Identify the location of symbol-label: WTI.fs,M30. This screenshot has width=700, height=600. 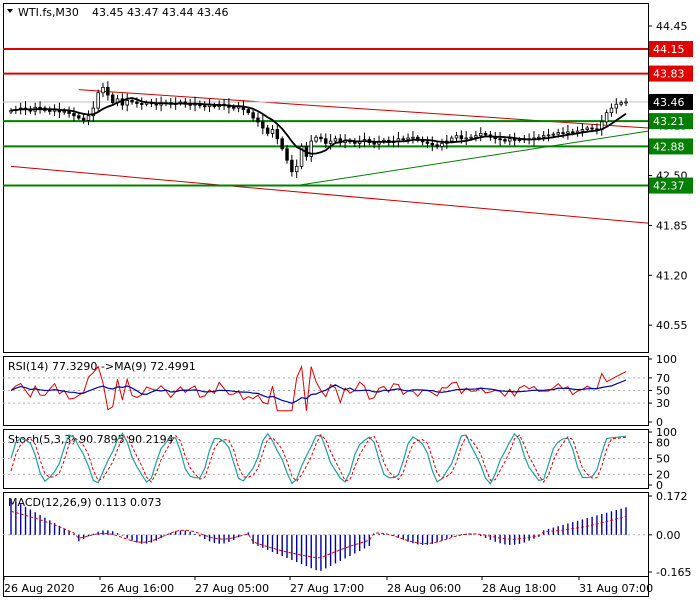
(48, 12).